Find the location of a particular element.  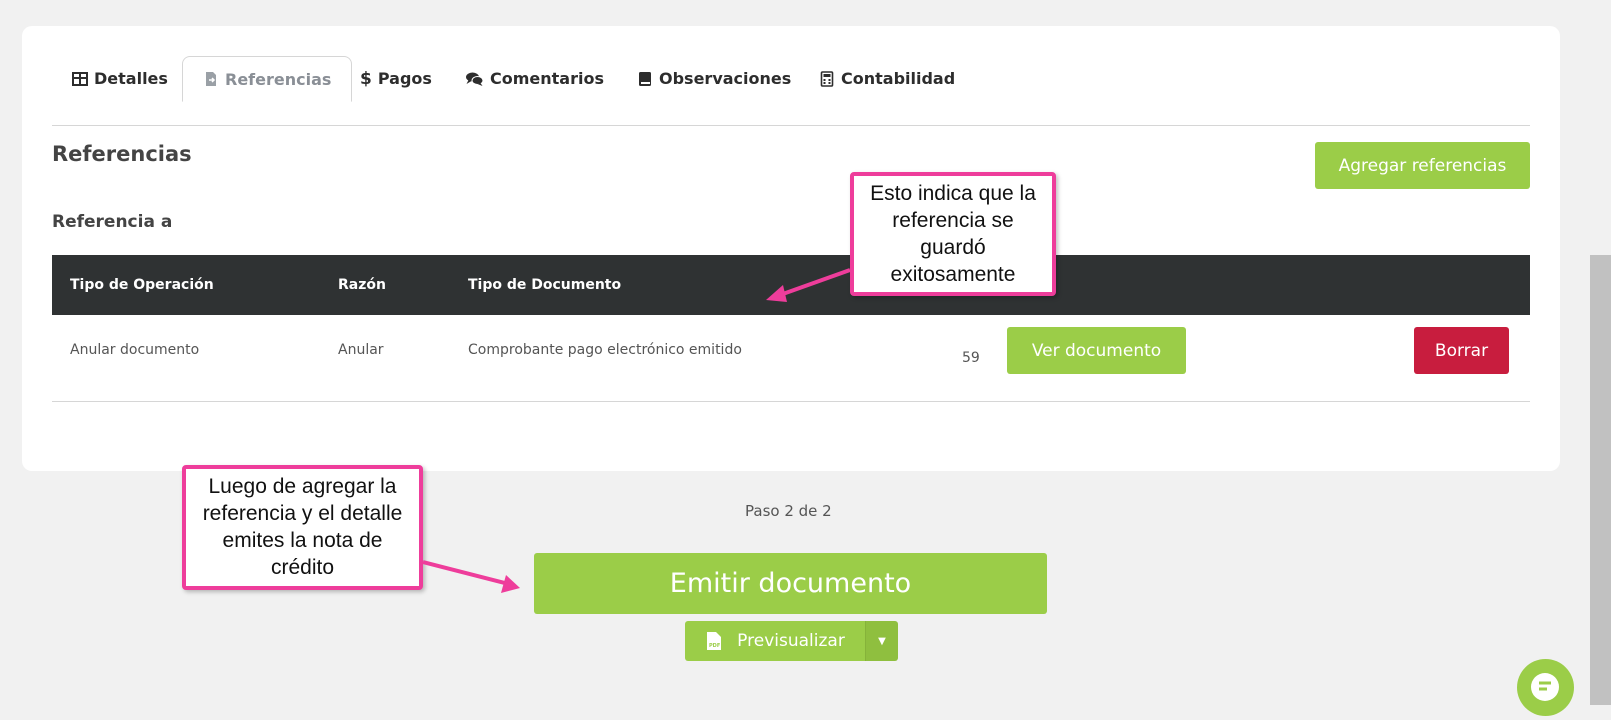

tab-label: Comentarios is located at coordinates (547, 78).